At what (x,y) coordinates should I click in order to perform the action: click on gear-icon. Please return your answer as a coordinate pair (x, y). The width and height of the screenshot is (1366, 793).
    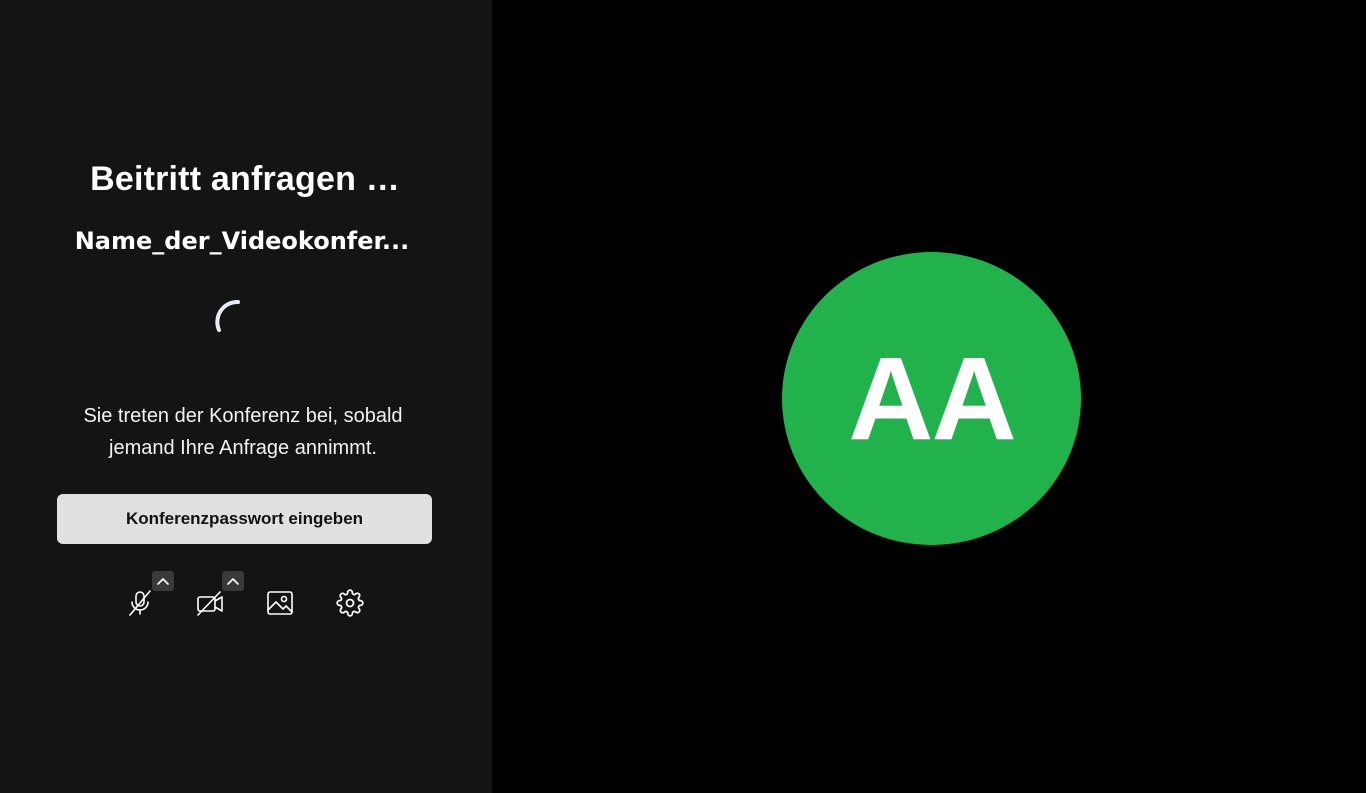
    Looking at the image, I should click on (350, 603).